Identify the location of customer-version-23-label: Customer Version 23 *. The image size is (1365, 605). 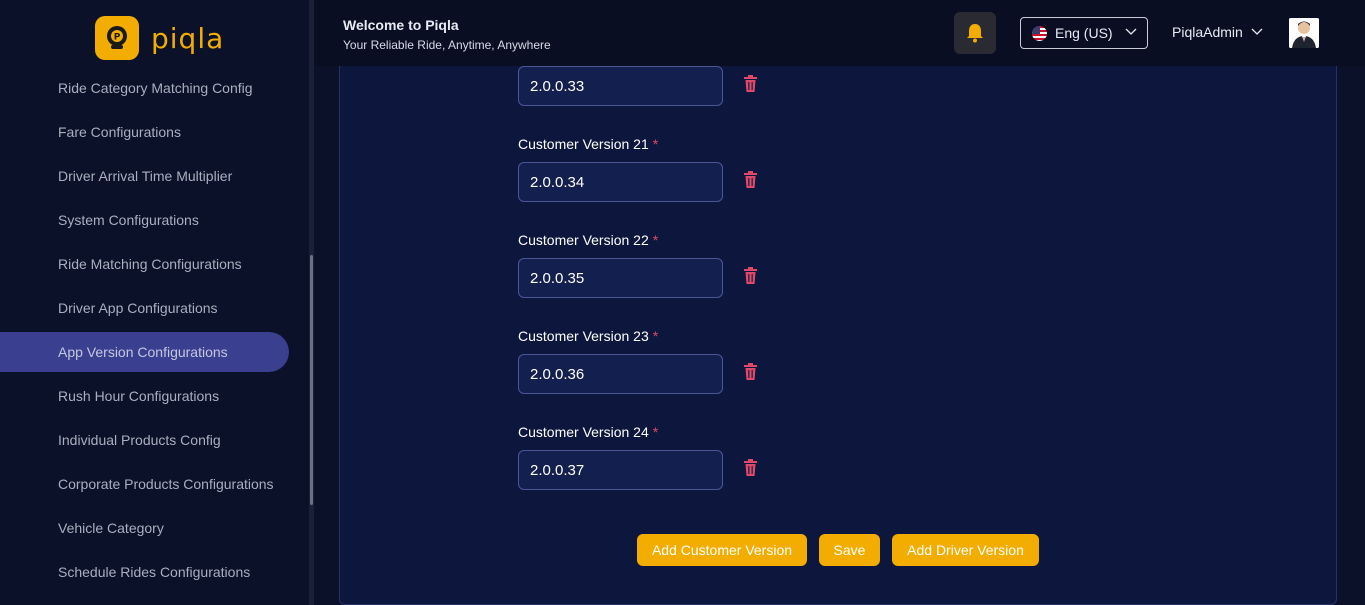
(588, 336).